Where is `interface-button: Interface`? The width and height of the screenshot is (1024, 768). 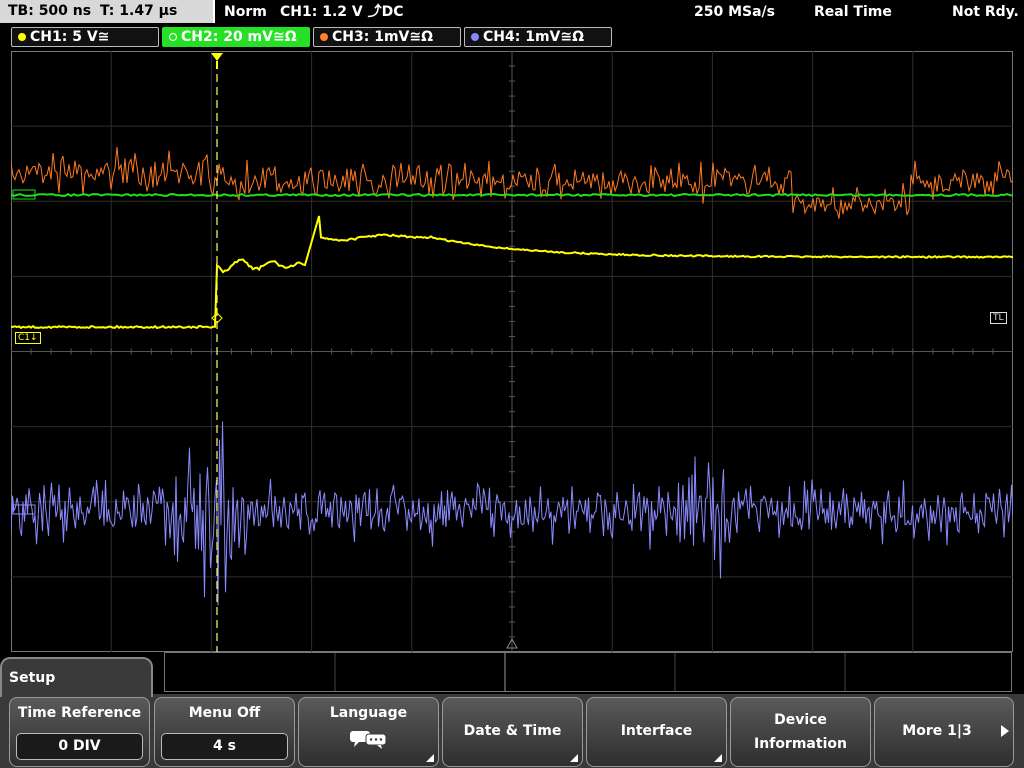
interface-button: Interface is located at coordinates (656, 732).